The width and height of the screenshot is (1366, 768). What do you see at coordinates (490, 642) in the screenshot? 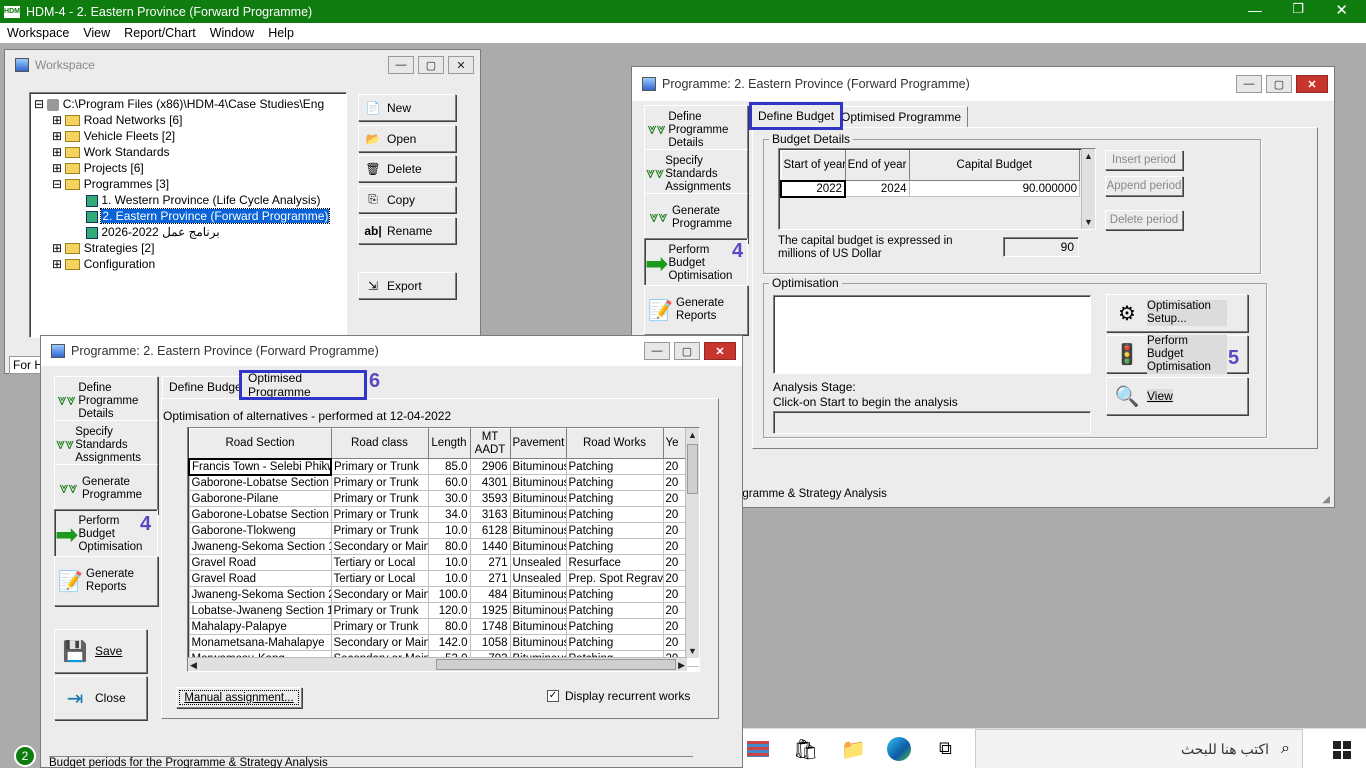
I see `table-cell: 1058` at bounding box center [490, 642].